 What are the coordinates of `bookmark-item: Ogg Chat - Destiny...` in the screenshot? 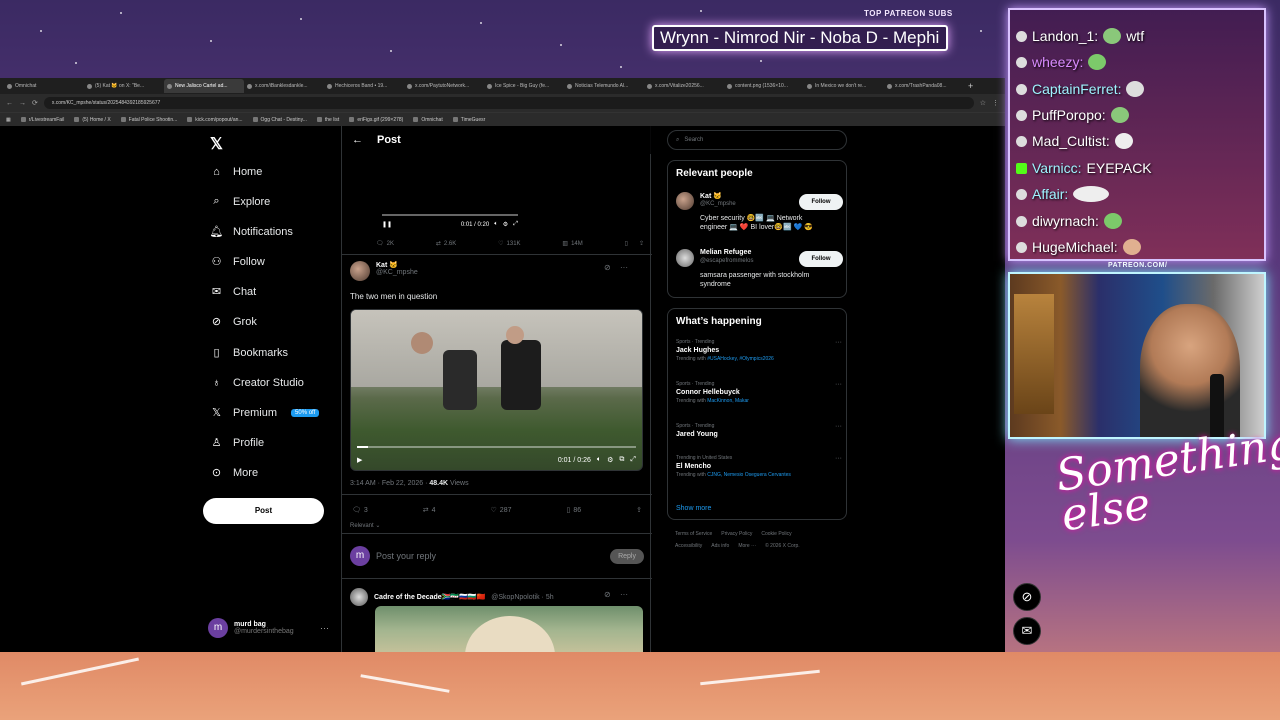 It's located at (279, 120).